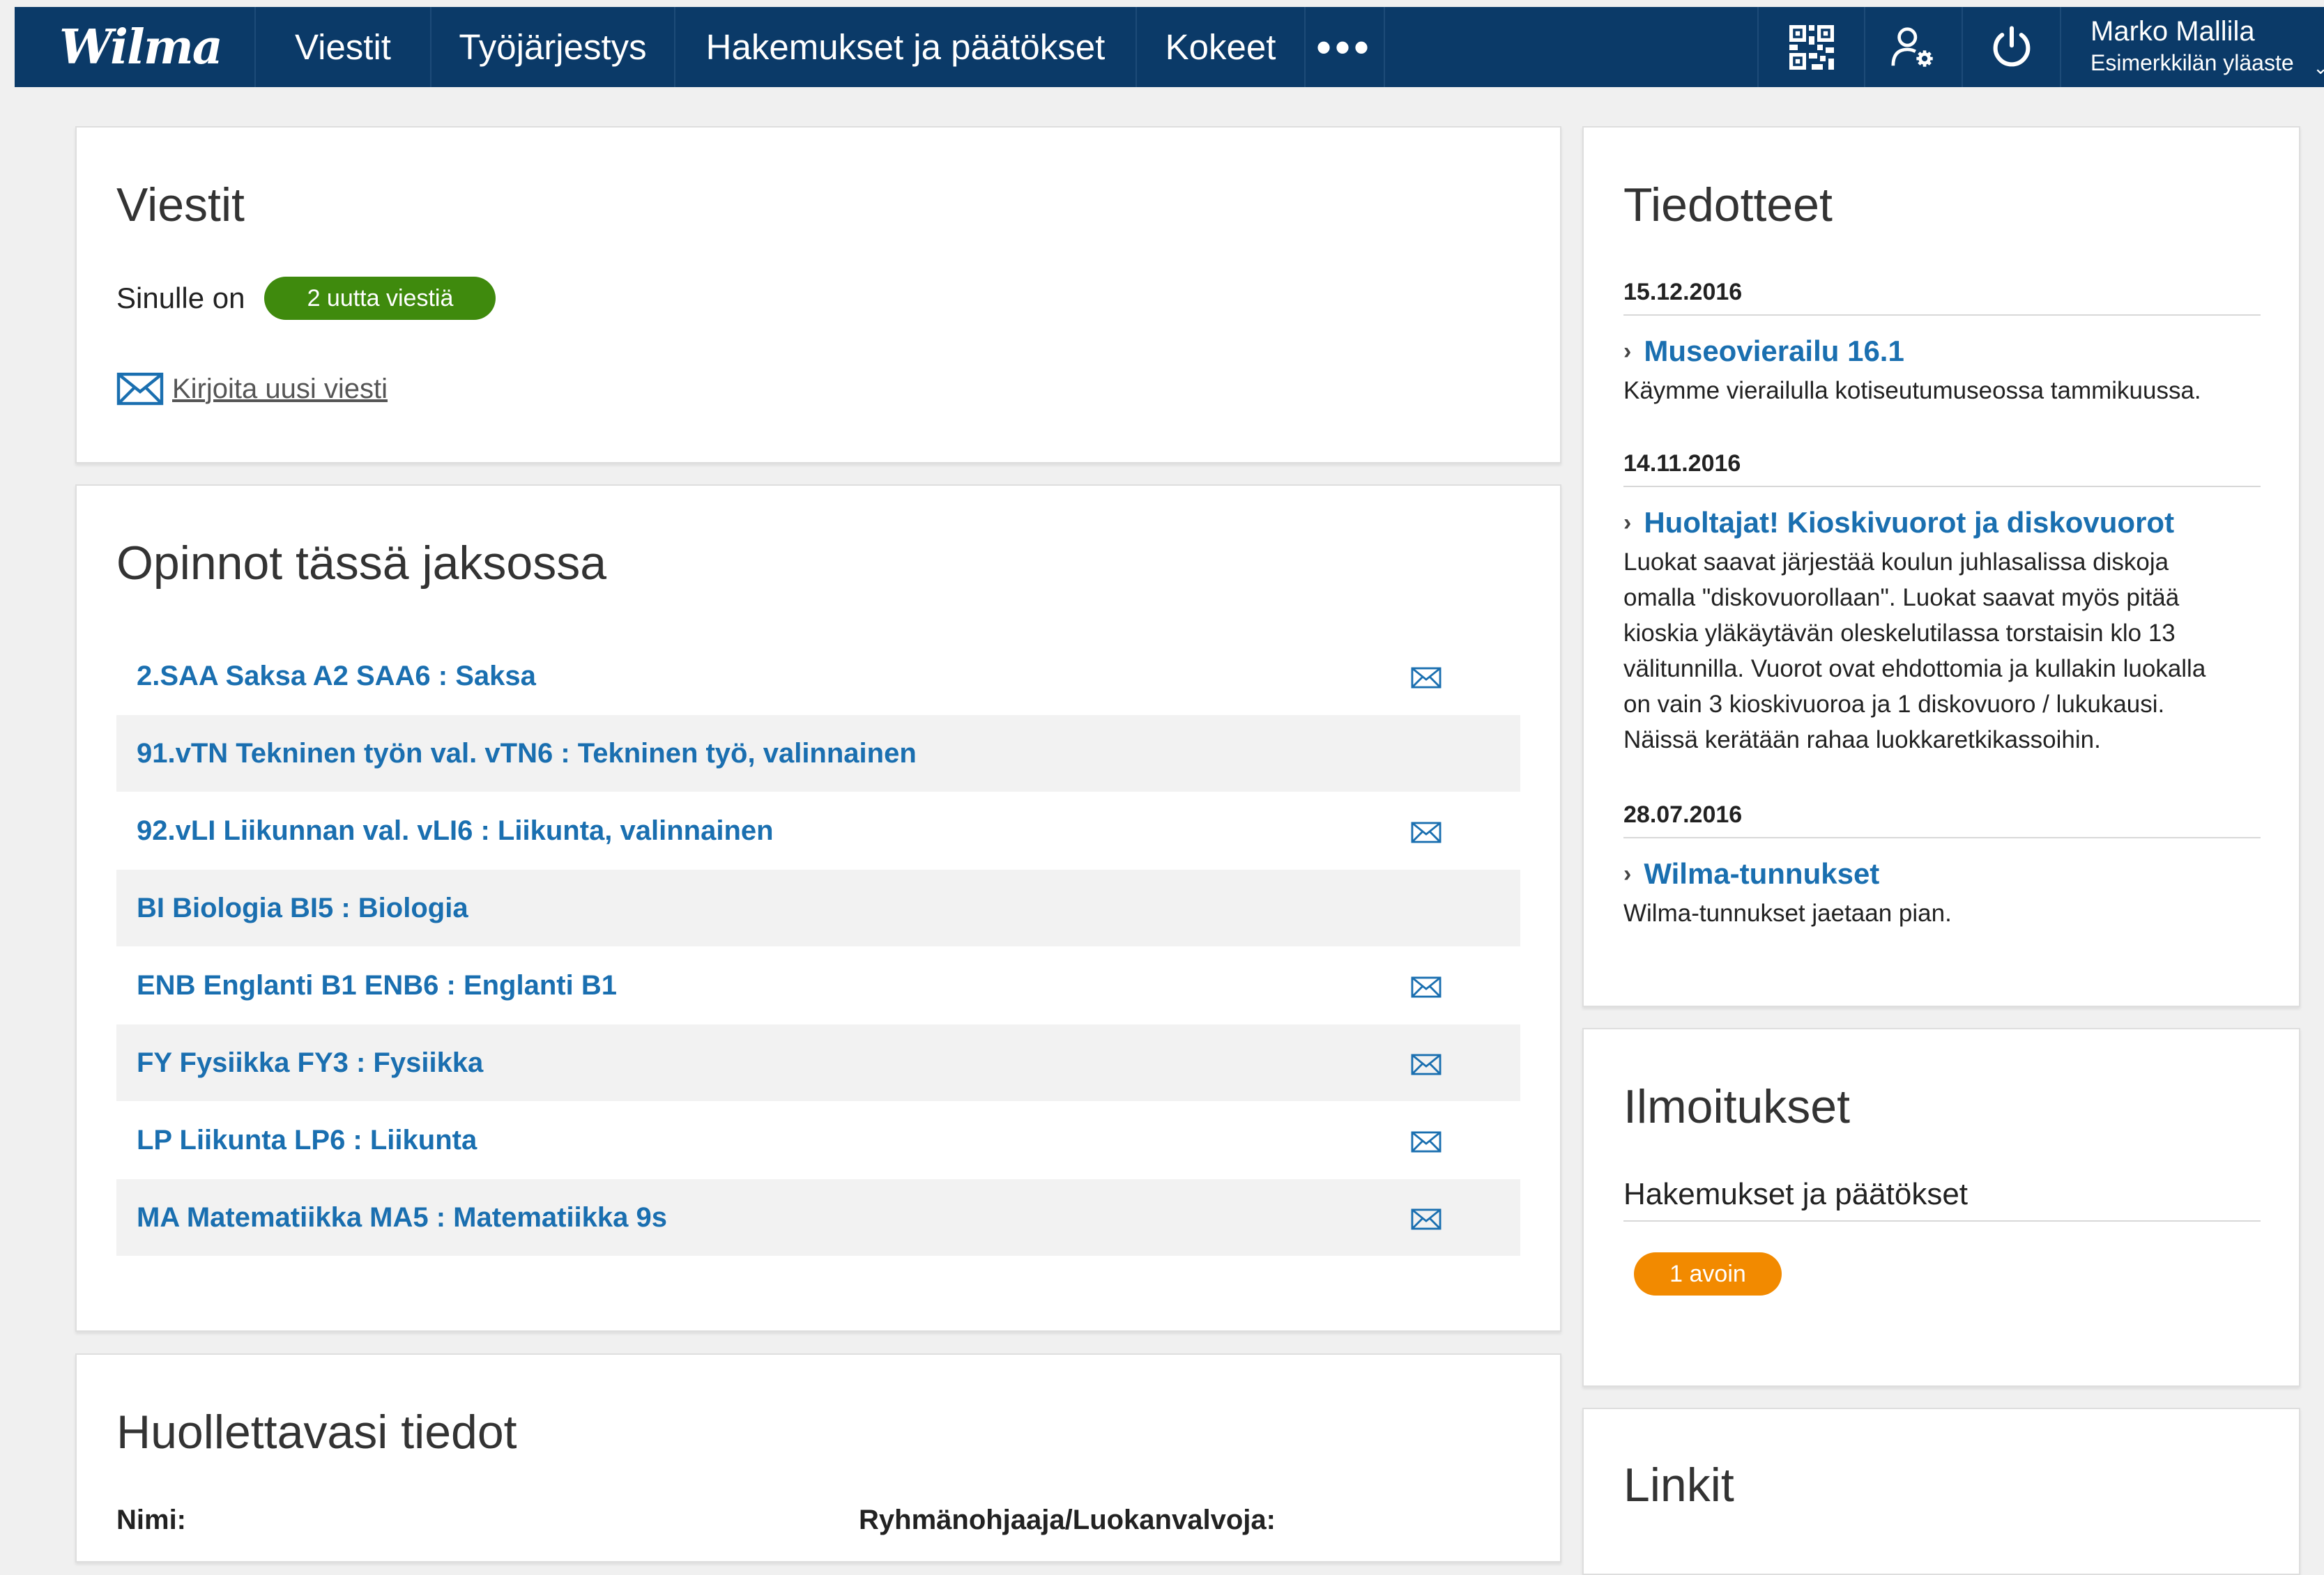 This screenshot has height=1575, width=2324. I want to click on compose-message-link: Kirjoita uusi viesti, so click(252, 389).